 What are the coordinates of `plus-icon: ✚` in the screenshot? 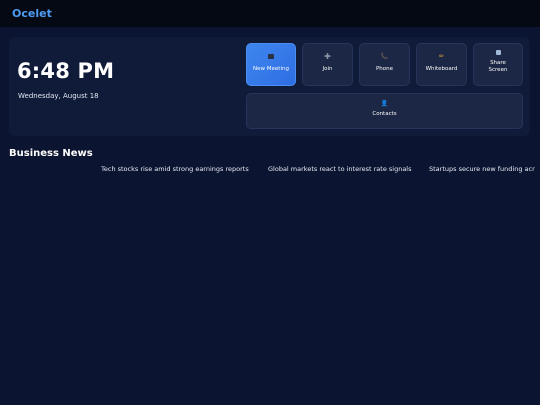 It's located at (327, 56).